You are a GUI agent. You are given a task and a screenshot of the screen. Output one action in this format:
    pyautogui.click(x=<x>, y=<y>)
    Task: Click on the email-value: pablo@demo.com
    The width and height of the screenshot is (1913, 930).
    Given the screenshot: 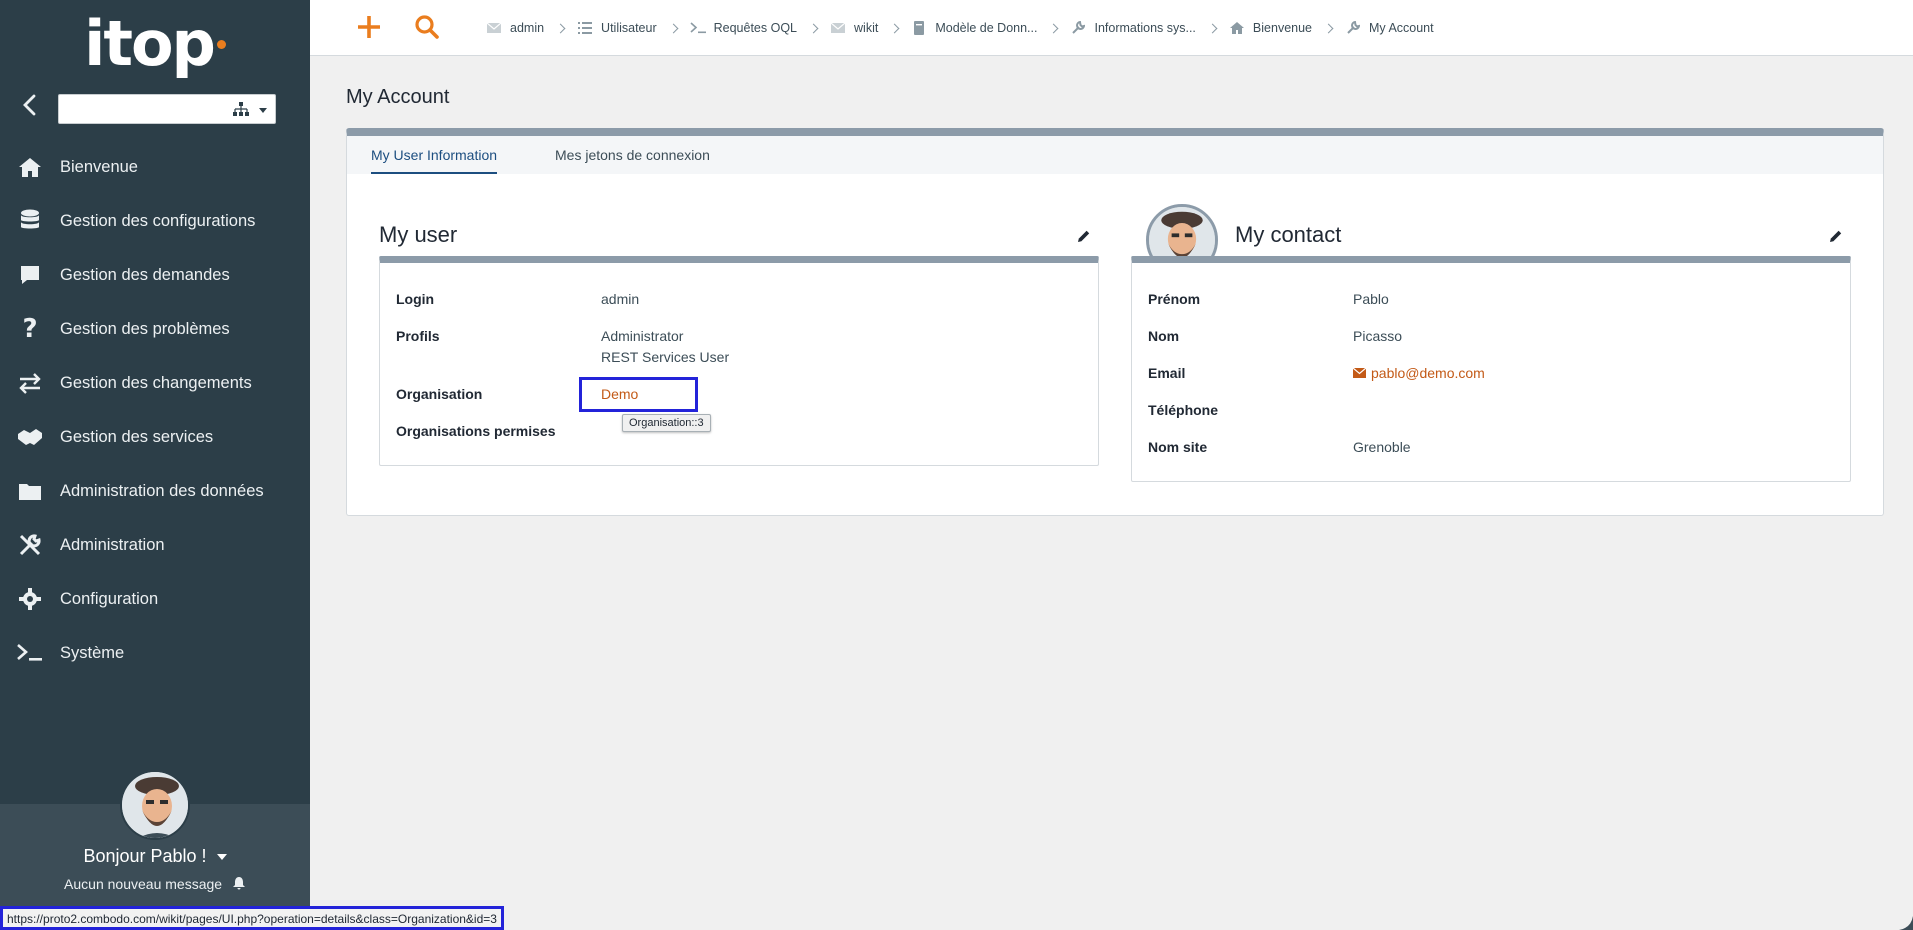 What is the action you would take?
    pyautogui.click(x=1428, y=373)
    